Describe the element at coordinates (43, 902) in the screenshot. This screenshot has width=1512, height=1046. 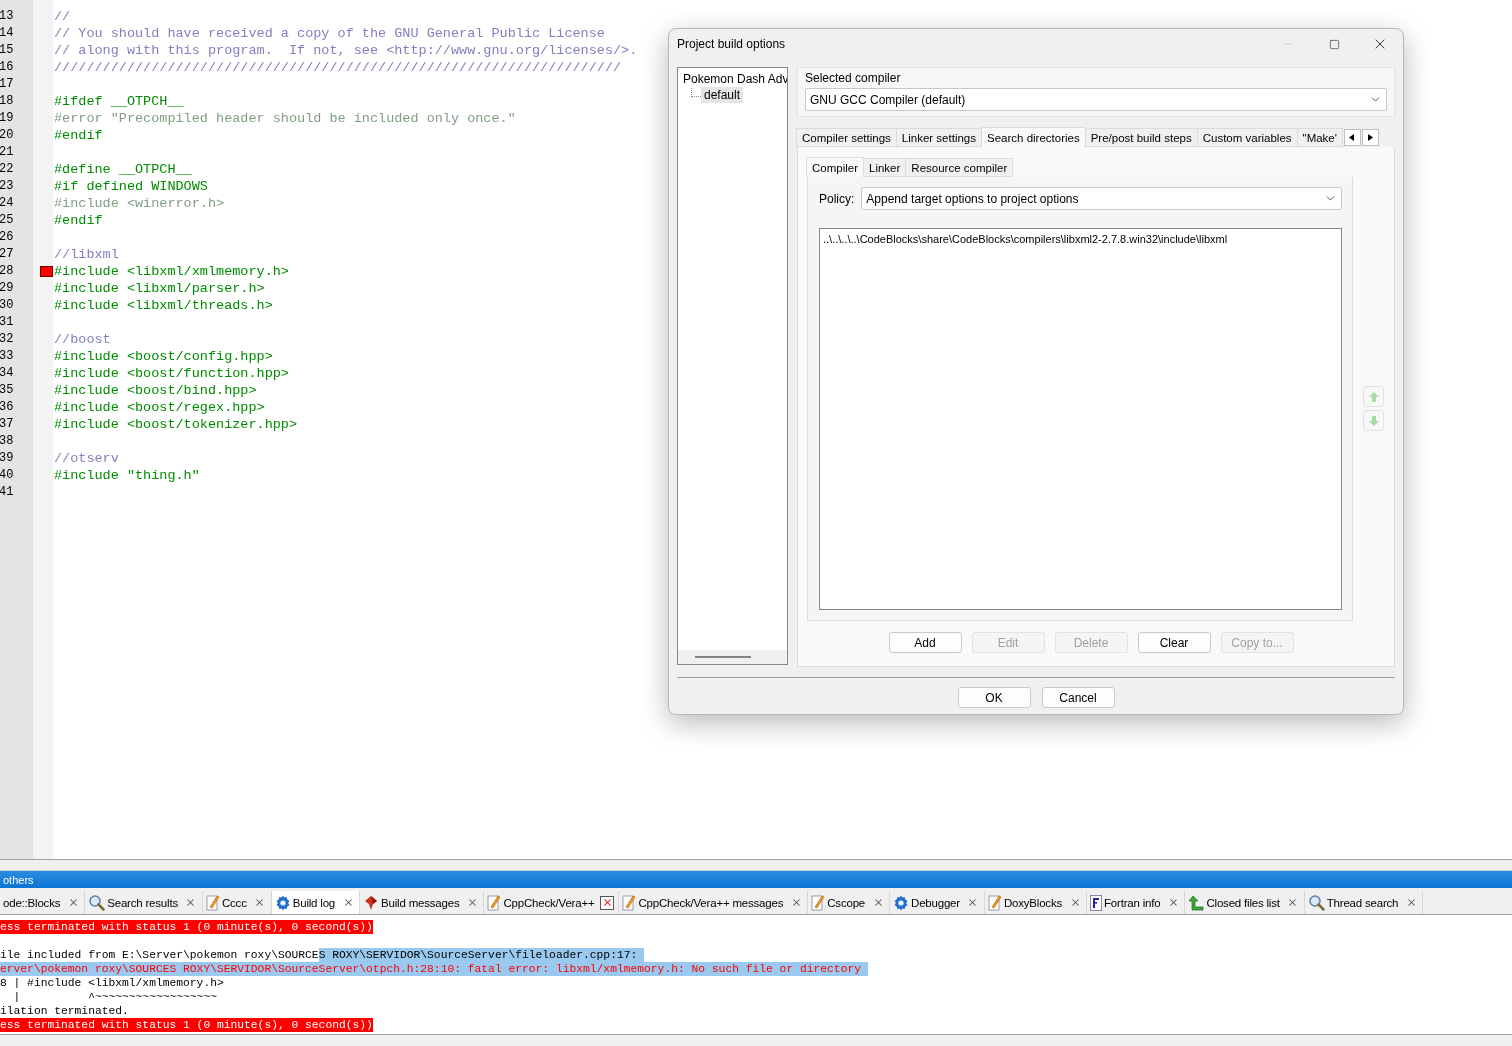
I see `panel-tab: ode::Blocks` at that location.